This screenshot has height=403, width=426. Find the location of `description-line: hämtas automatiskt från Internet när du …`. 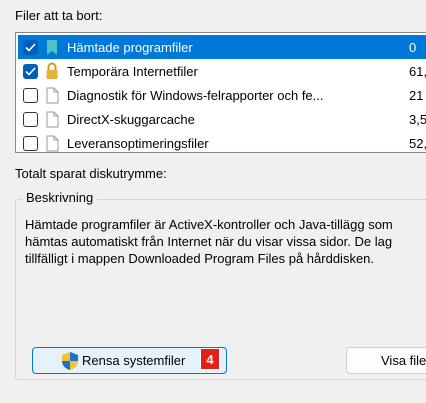

description-line: hämtas automatiskt från Internet när du … is located at coordinates (209, 241).